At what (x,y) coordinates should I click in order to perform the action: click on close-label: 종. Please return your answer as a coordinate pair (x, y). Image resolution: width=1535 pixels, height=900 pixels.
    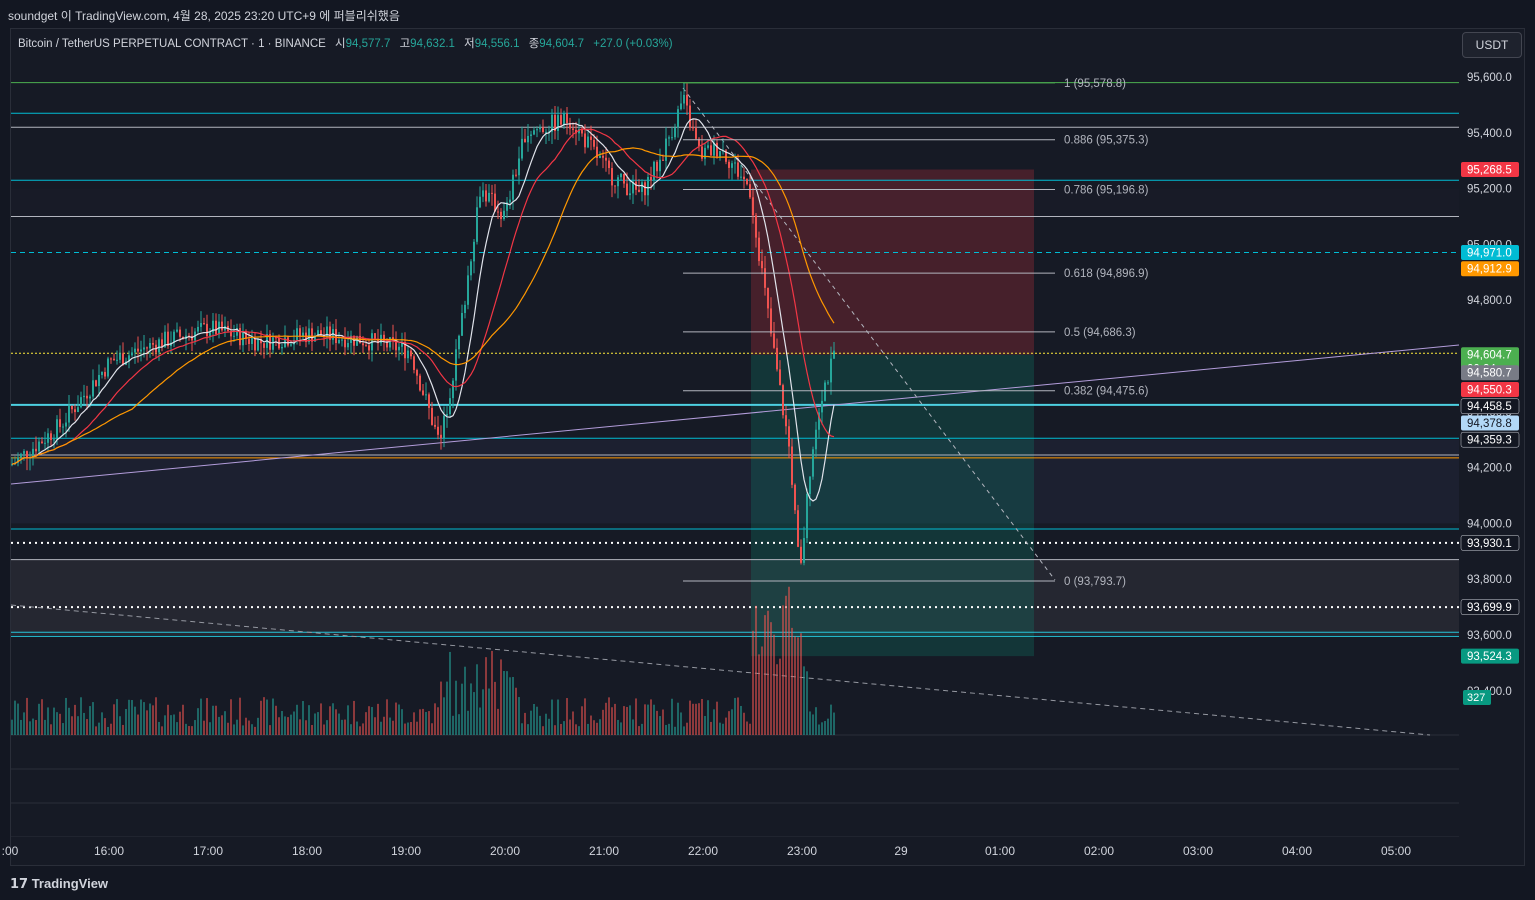
    Looking at the image, I should click on (534, 44).